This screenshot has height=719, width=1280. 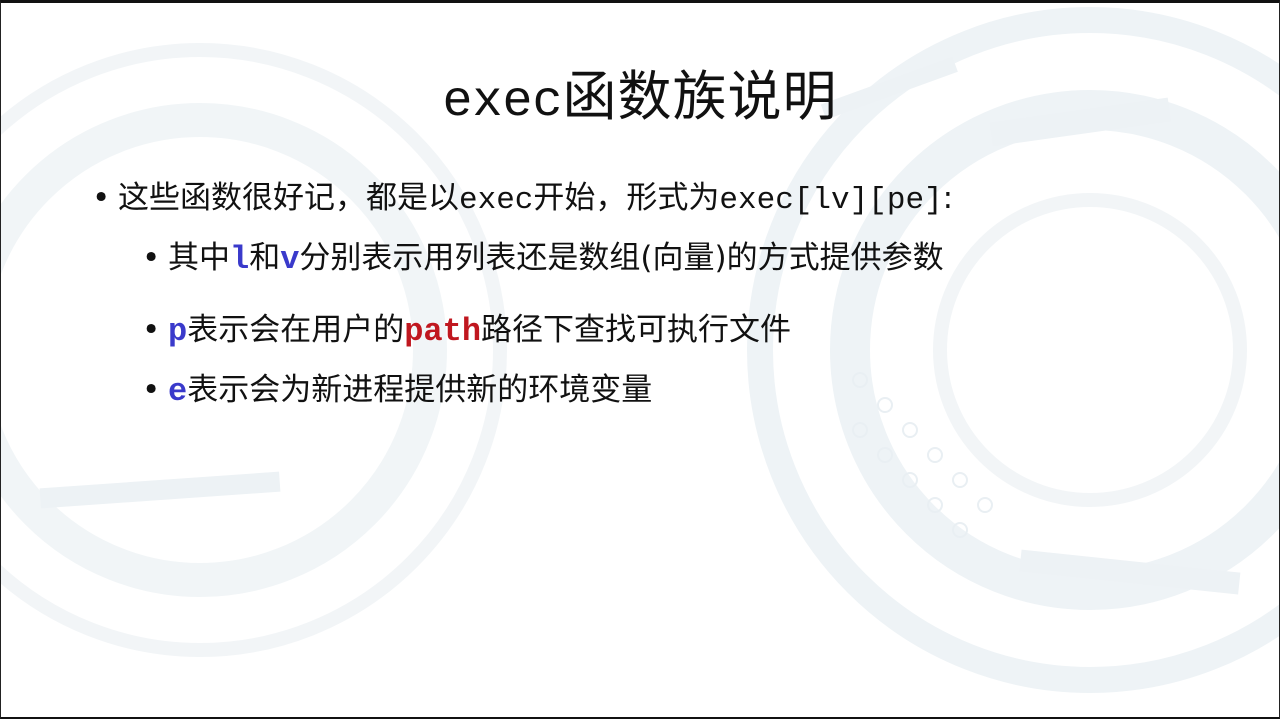 I want to click on keyword-e: e, so click(x=178, y=391).